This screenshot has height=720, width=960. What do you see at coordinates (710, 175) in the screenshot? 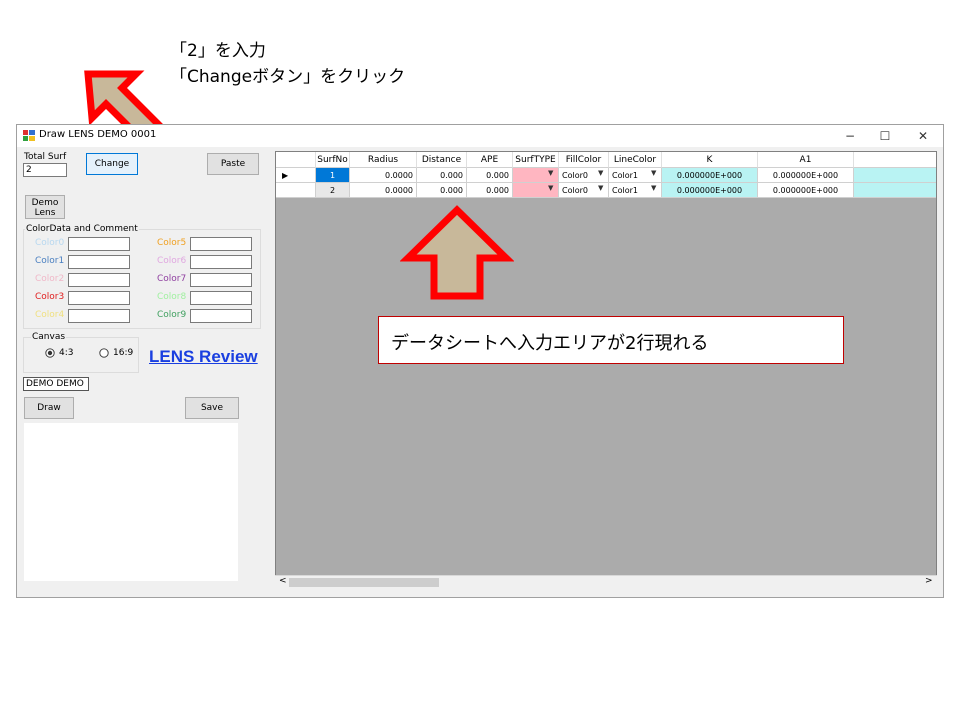
I see `cell-k-0: 0.000000E+000` at bounding box center [710, 175].